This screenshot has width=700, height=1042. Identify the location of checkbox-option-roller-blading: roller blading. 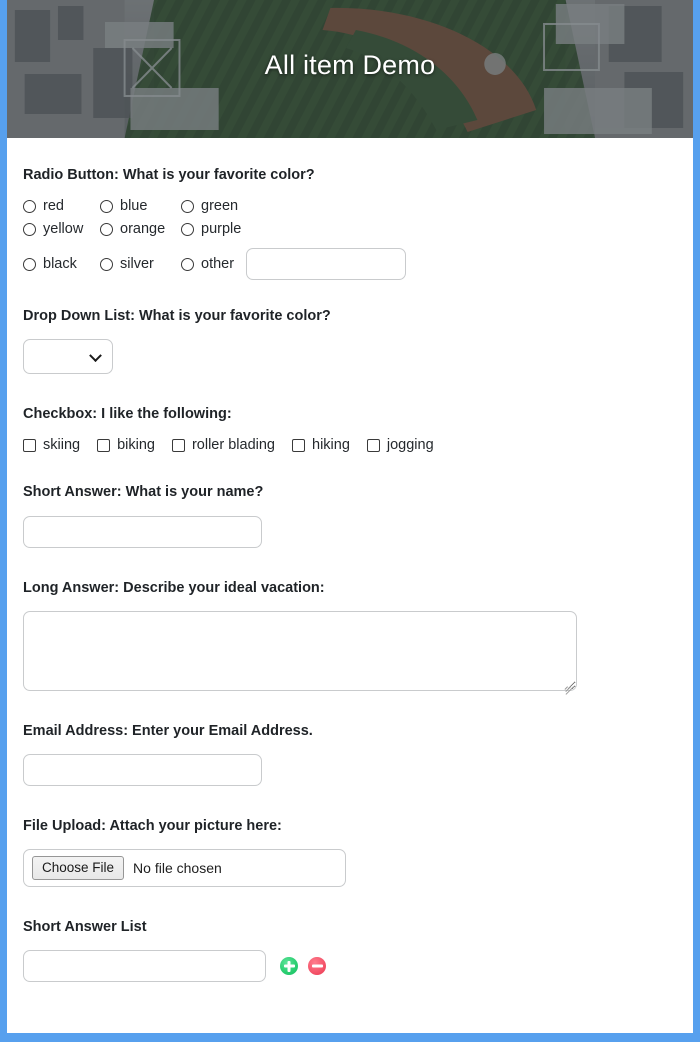
(223, 445).